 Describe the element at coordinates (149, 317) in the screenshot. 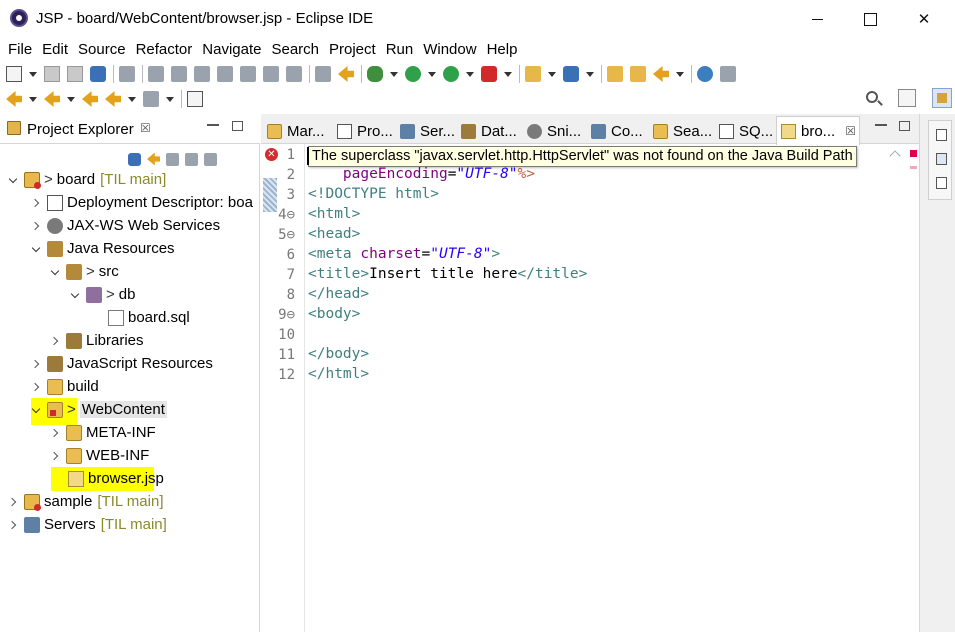

I see `tree-item-board-sql: board.sql` at that location.